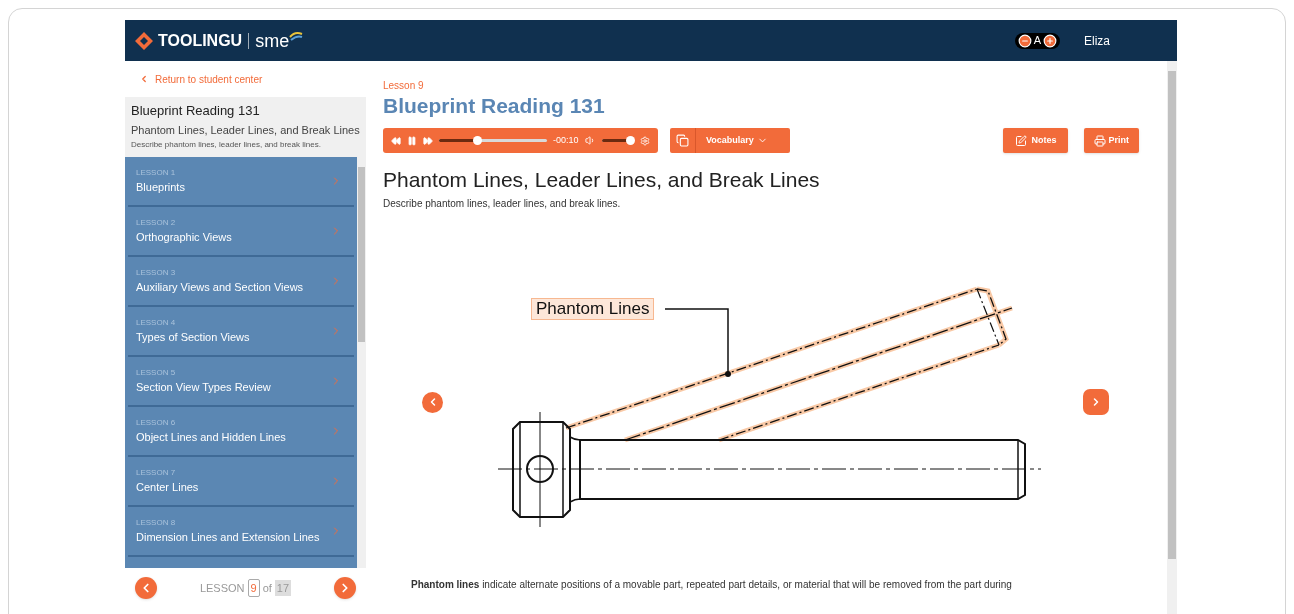 This screenshot has width=1294, height=614. What do you see at coordinates (428, 140) in the screenshot?
I see `fast-forward-icon` at bounding box center [428, 140].